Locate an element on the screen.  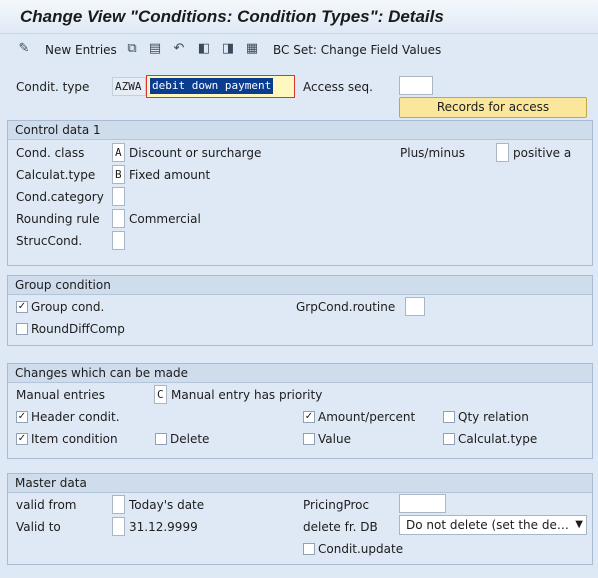
delete-icon: ▤ is located at coordinates (155, 49).